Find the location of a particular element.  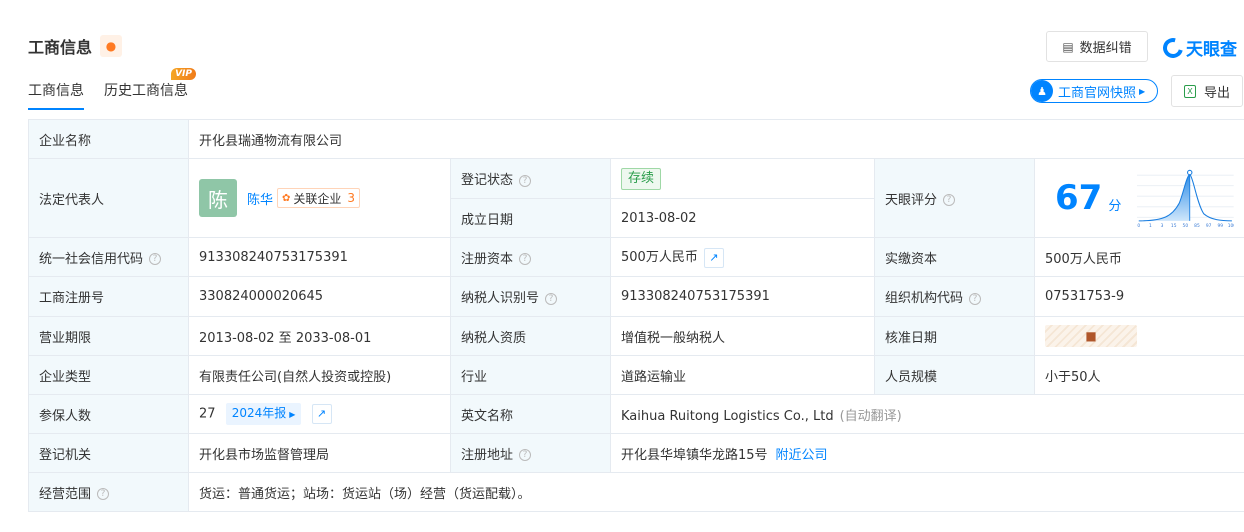

auto-translate-note: (自动翻译) is located at coordinates (870, 416).